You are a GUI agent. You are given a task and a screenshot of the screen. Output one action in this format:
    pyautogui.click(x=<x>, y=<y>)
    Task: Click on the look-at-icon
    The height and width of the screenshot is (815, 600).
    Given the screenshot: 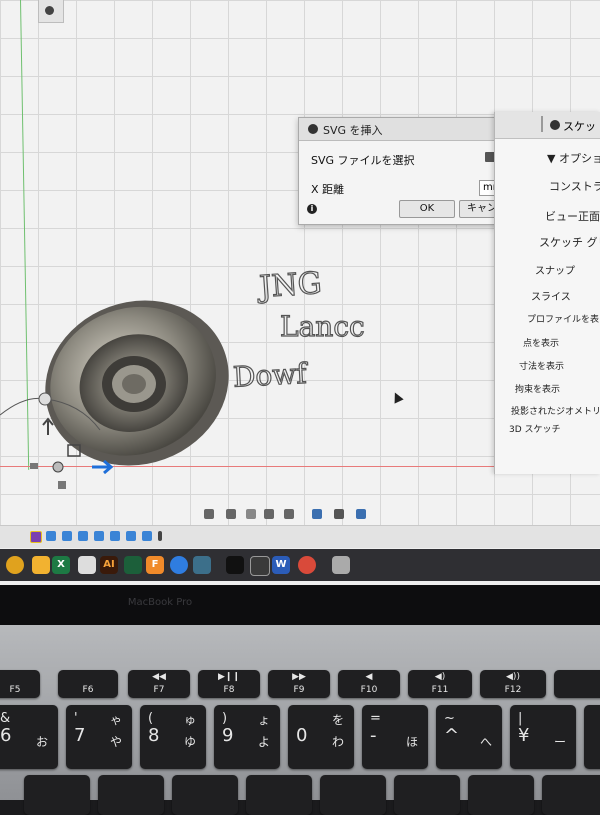 What is the action you would take?
    pyautogui.click(x=231, y=514)
    